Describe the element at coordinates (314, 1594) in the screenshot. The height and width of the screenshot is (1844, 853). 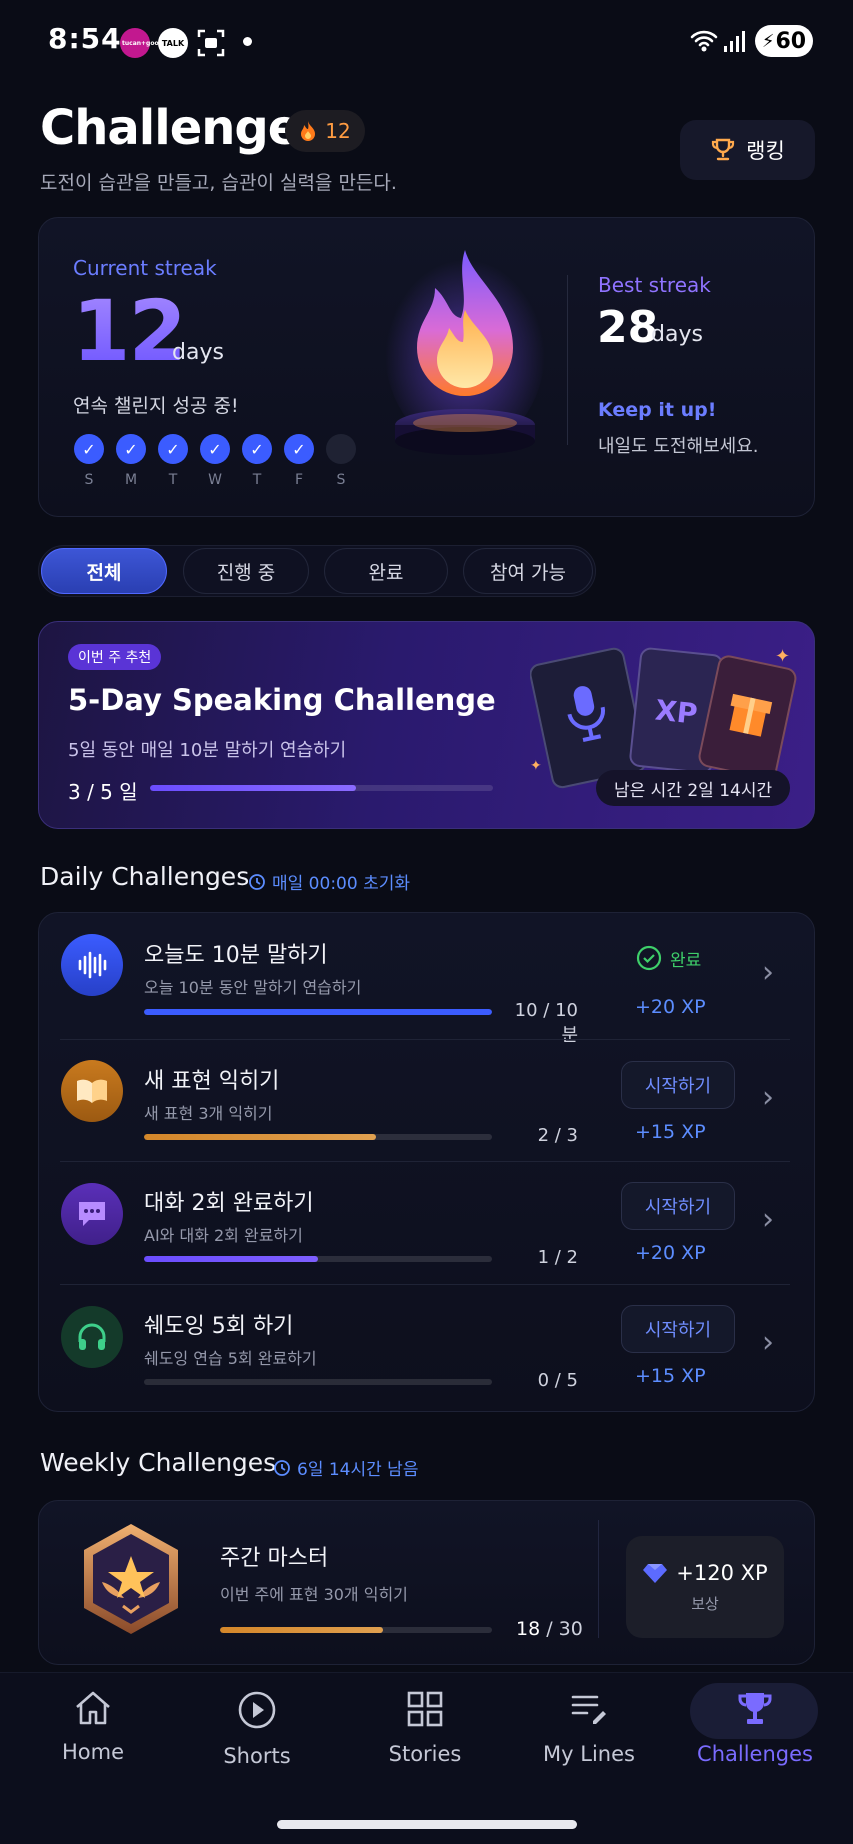
I see `weekly-item-subtitle: 이번 주에 표현 30개 익히기` at that location.